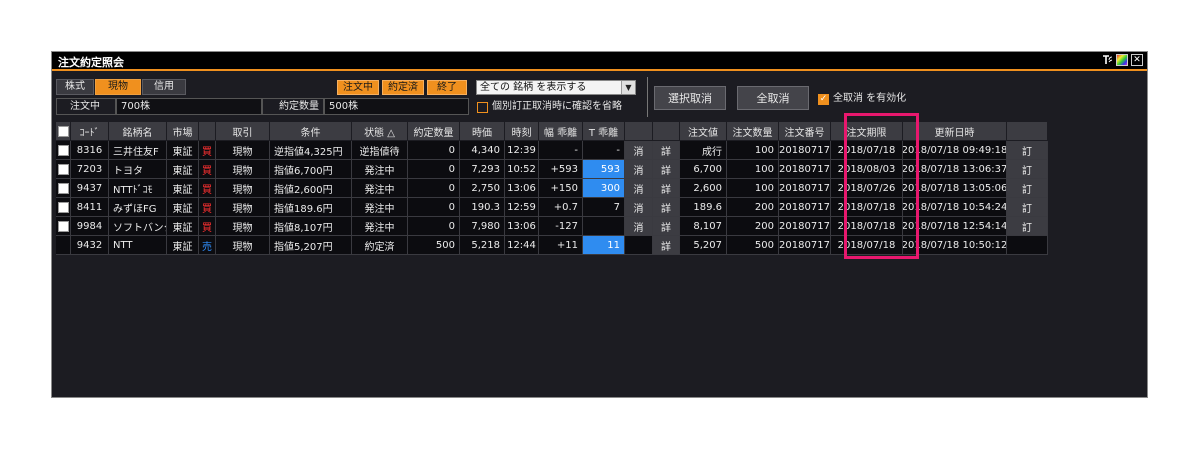  I want to click on column-header-code: ｺｰﾄﾞ, so click(90, 131).